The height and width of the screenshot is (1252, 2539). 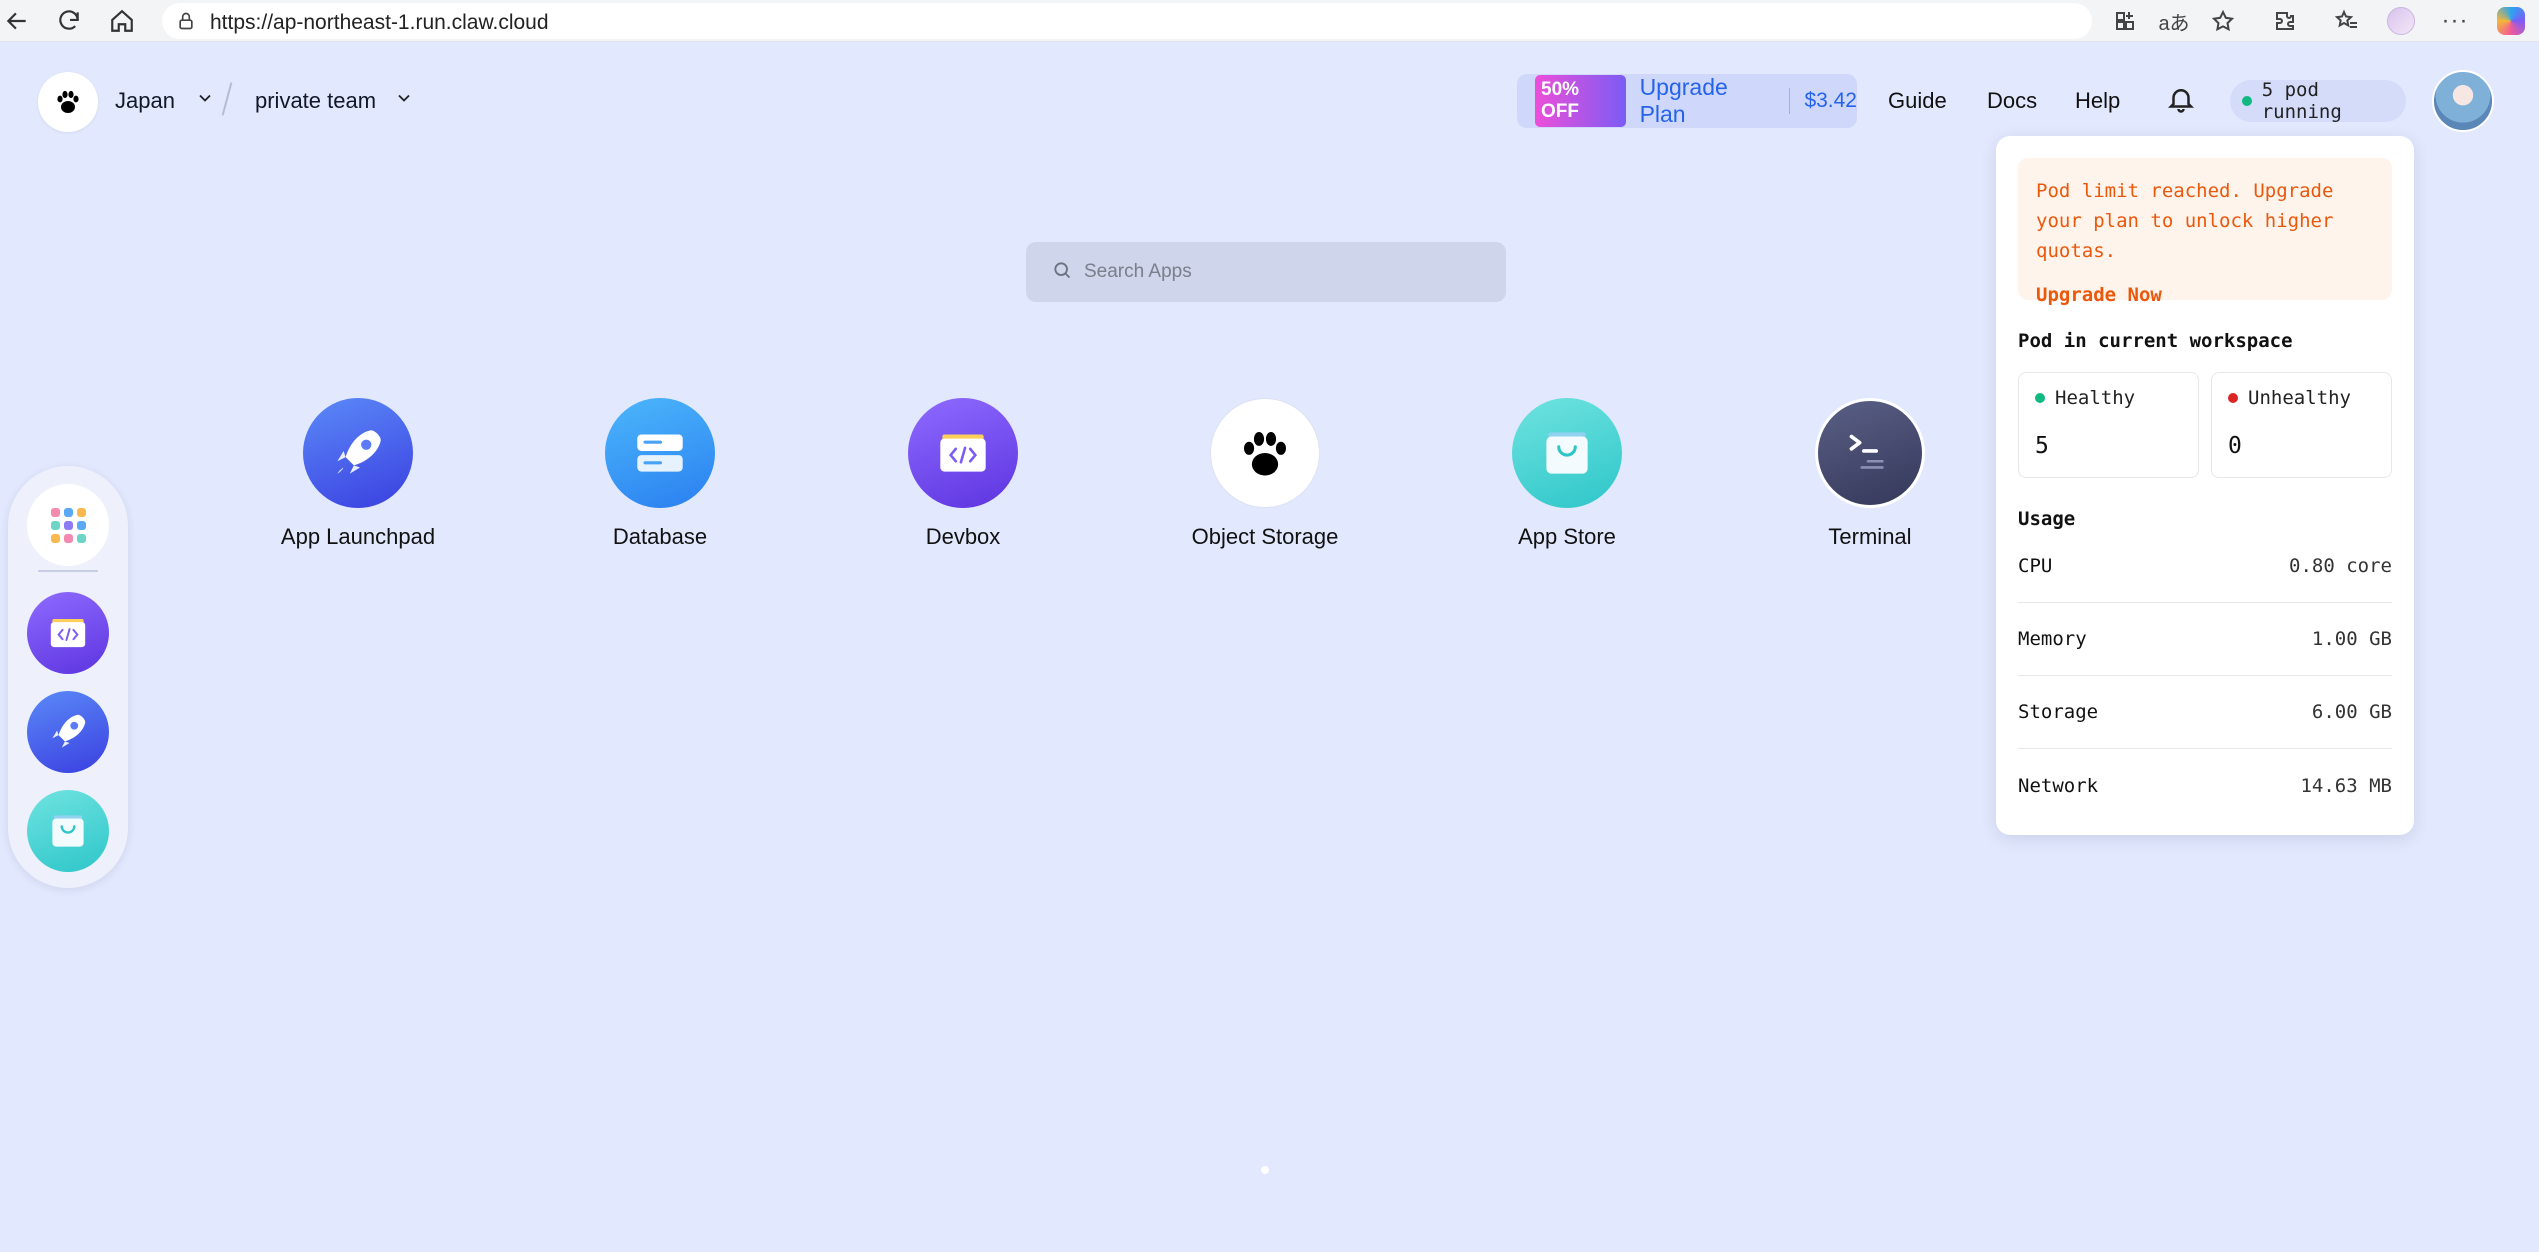 What do you see at coordinates (1790, 101) in the screenshot?
I see `divider` at bounding box center [1790, 101].